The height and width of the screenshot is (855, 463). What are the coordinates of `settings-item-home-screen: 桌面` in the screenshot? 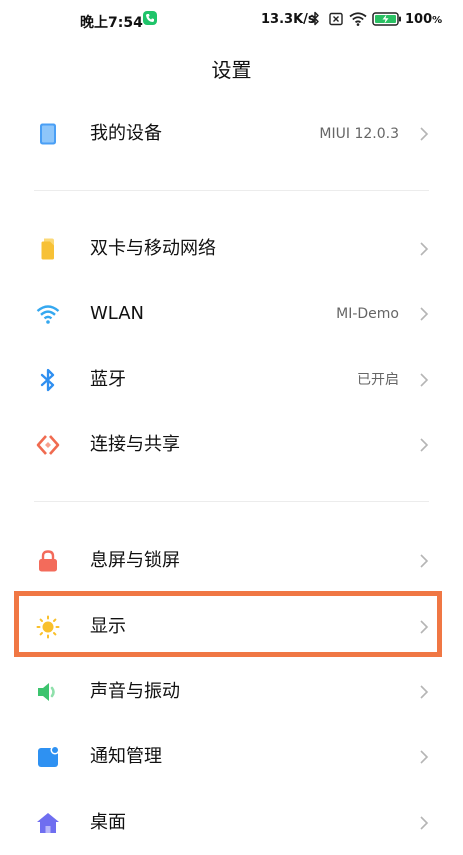 It's located at (231, 823).